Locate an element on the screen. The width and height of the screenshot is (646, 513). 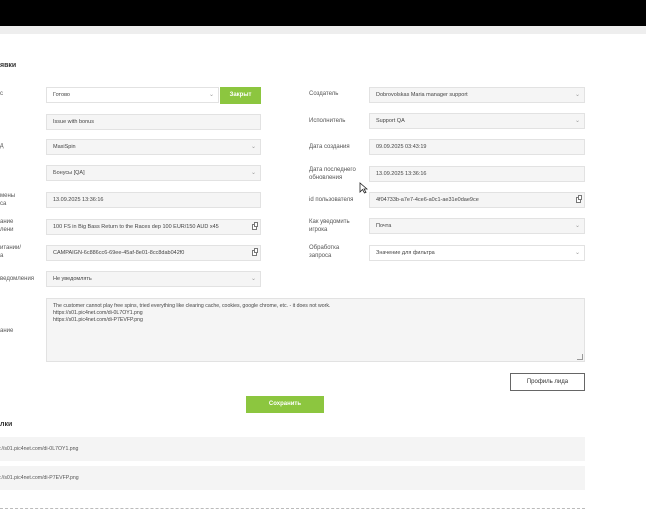
link-row: ://s01.pic4net.com/di-P7EVFP.png is located at coordinates (292, 478).